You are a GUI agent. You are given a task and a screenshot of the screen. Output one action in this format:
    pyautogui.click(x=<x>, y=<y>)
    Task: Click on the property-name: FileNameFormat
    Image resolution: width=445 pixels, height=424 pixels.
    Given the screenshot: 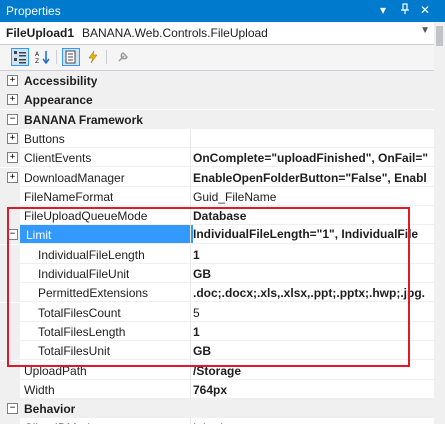 What is the action you would take?
    pyautogui.click(x=69, y=197)
    